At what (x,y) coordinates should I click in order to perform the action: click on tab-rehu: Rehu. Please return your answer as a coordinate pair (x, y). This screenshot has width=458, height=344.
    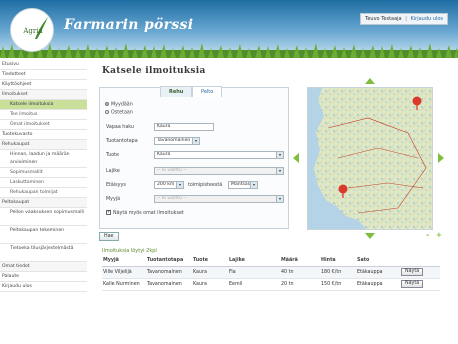
    Looking at the image, I should click on (176, 91).